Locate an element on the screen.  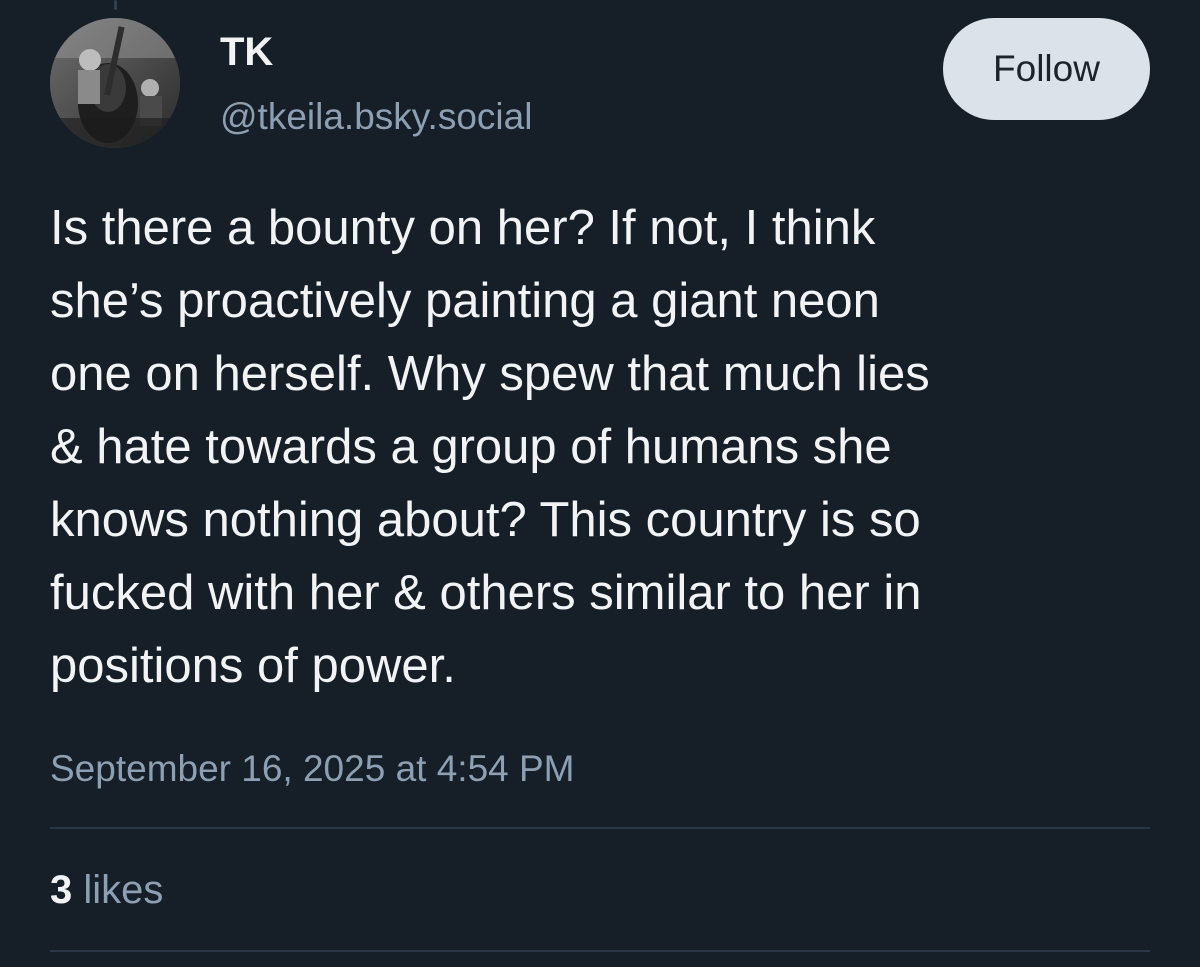
likes-count: 3 is located at coordinates (61, 890).